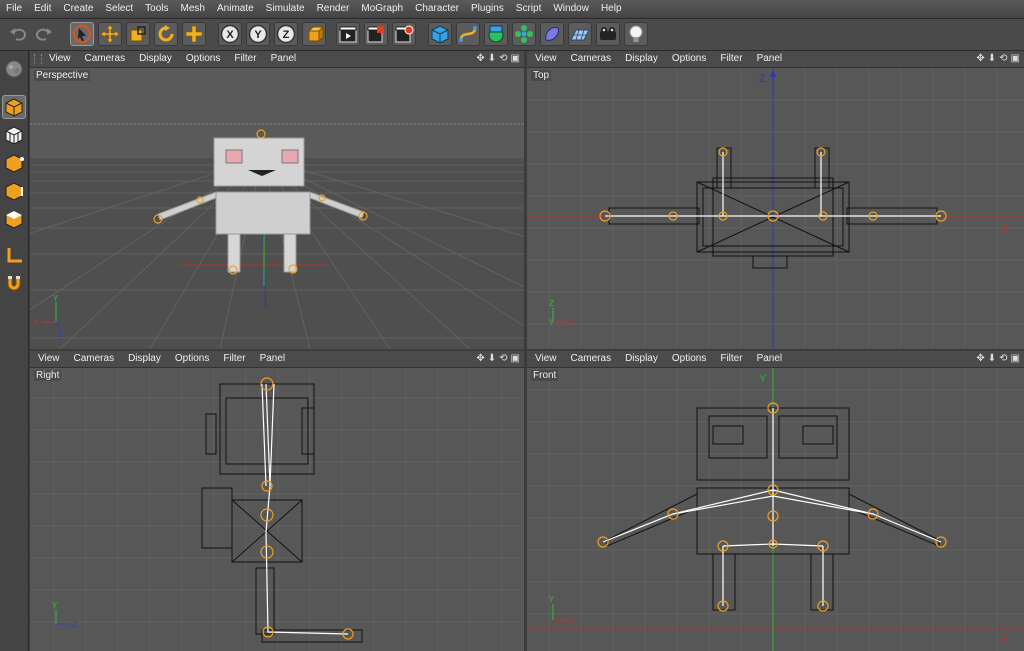 The height and width of the screenshot is (651, 1024). I want to click on rotate-button, so click(166, 34).